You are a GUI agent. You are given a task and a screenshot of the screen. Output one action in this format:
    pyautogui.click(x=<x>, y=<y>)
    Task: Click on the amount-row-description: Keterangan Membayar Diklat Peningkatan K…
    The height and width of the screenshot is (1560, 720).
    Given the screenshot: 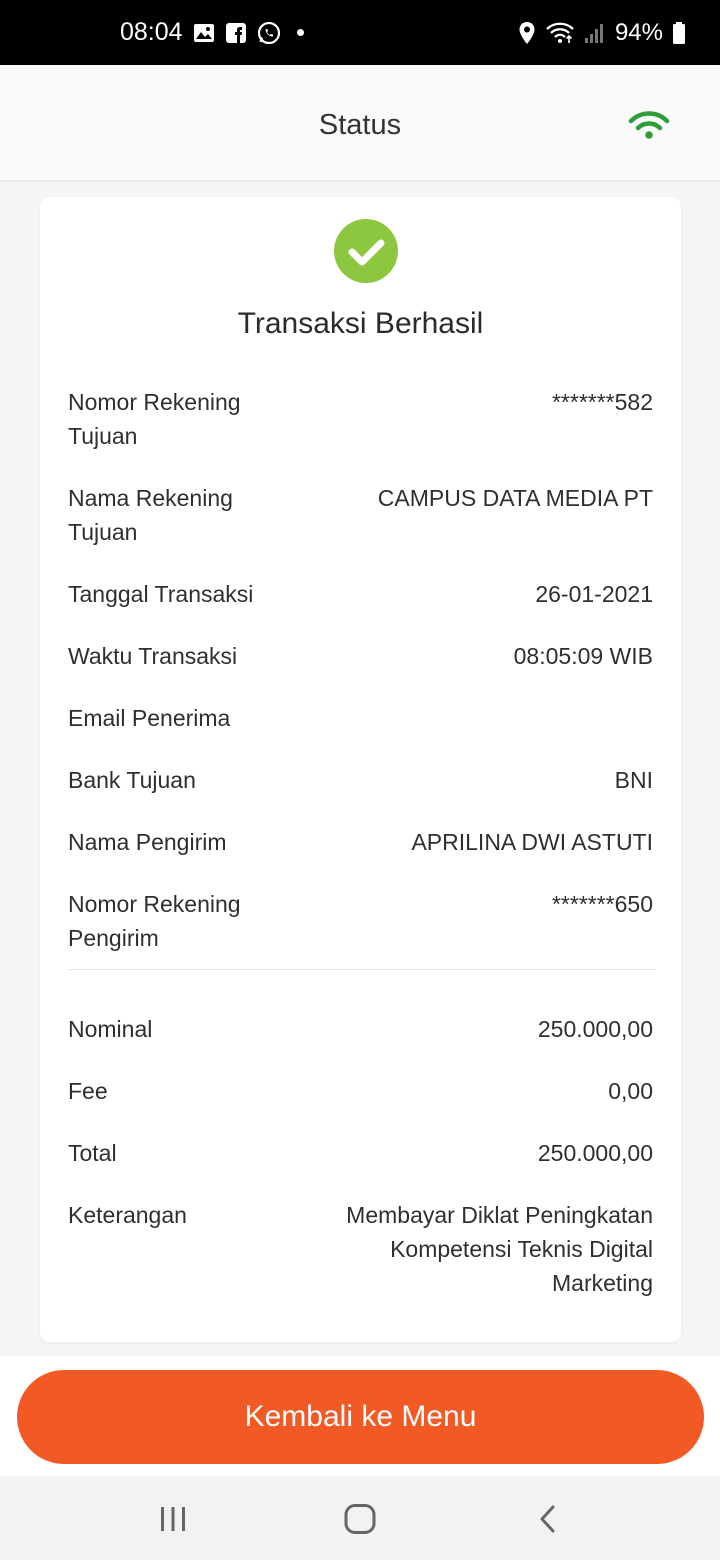 What is the action you would take?
    pyautogui.click(x=360, y=1249)
    